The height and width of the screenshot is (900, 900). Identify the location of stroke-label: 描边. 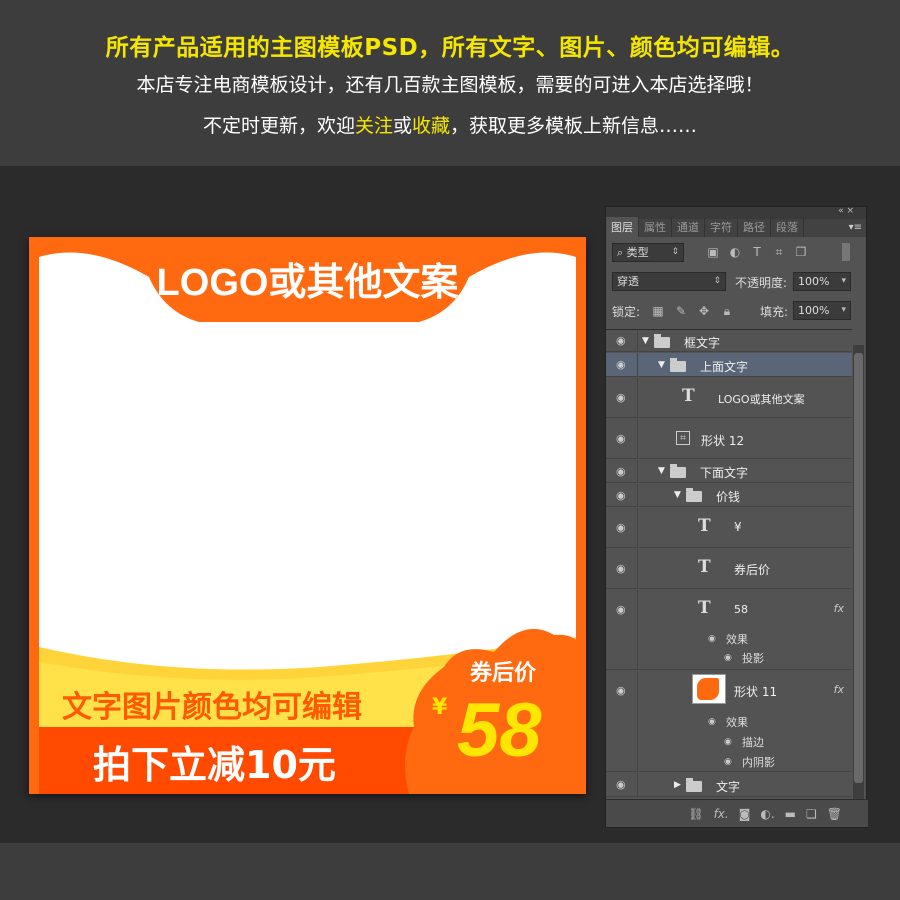
(753, 742).